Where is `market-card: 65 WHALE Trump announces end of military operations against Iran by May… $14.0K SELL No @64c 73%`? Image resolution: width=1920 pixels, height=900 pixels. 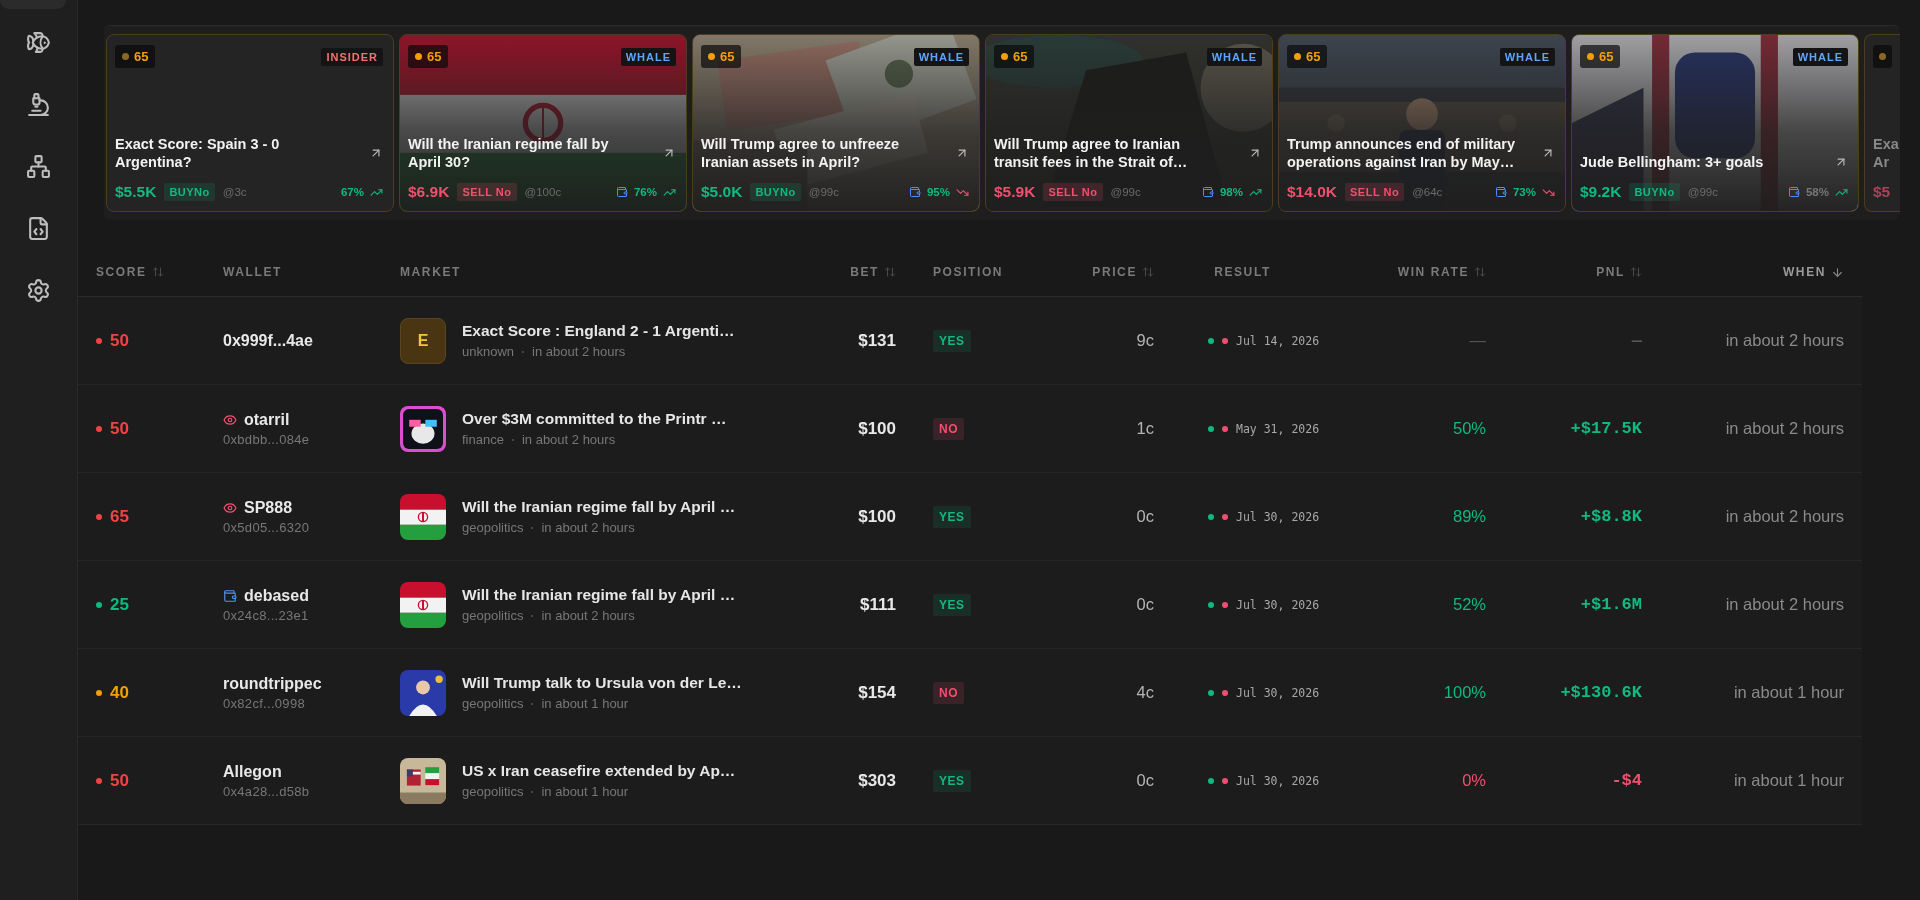 market-card: 65 WHALE Trump announces end of military operations against Iran by May… $14.0K SELL No @64c 73% is located at coordinates (1422, 123).